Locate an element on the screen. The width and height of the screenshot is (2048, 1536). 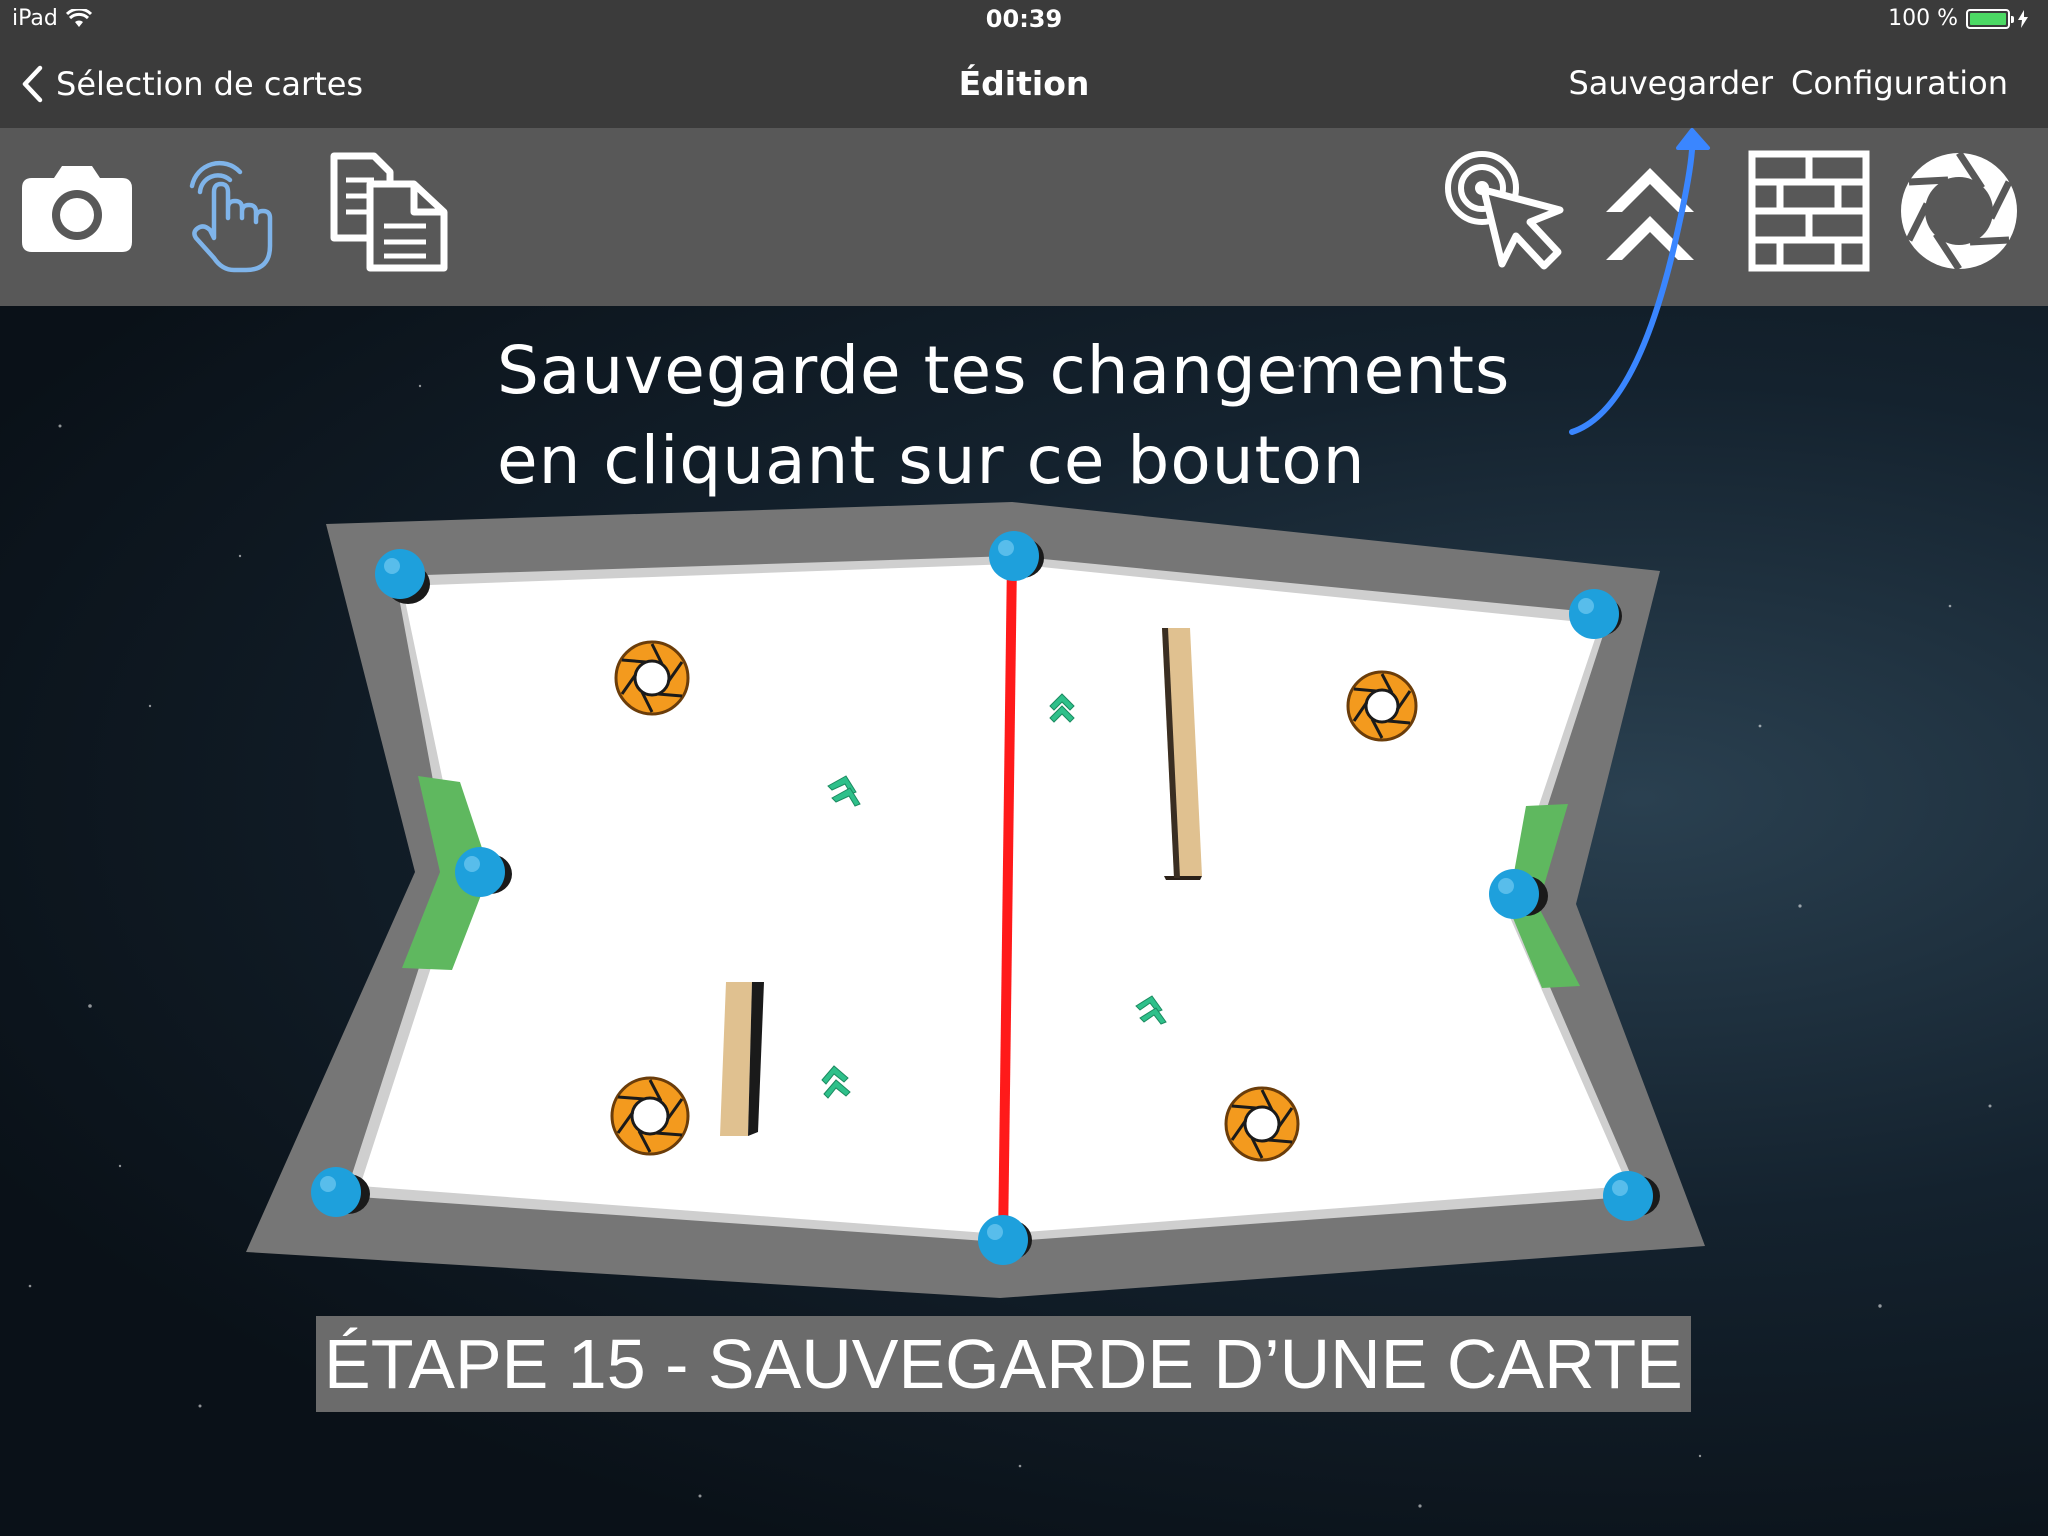
wall-bricks-icon is located at coordinates (1809, 211).